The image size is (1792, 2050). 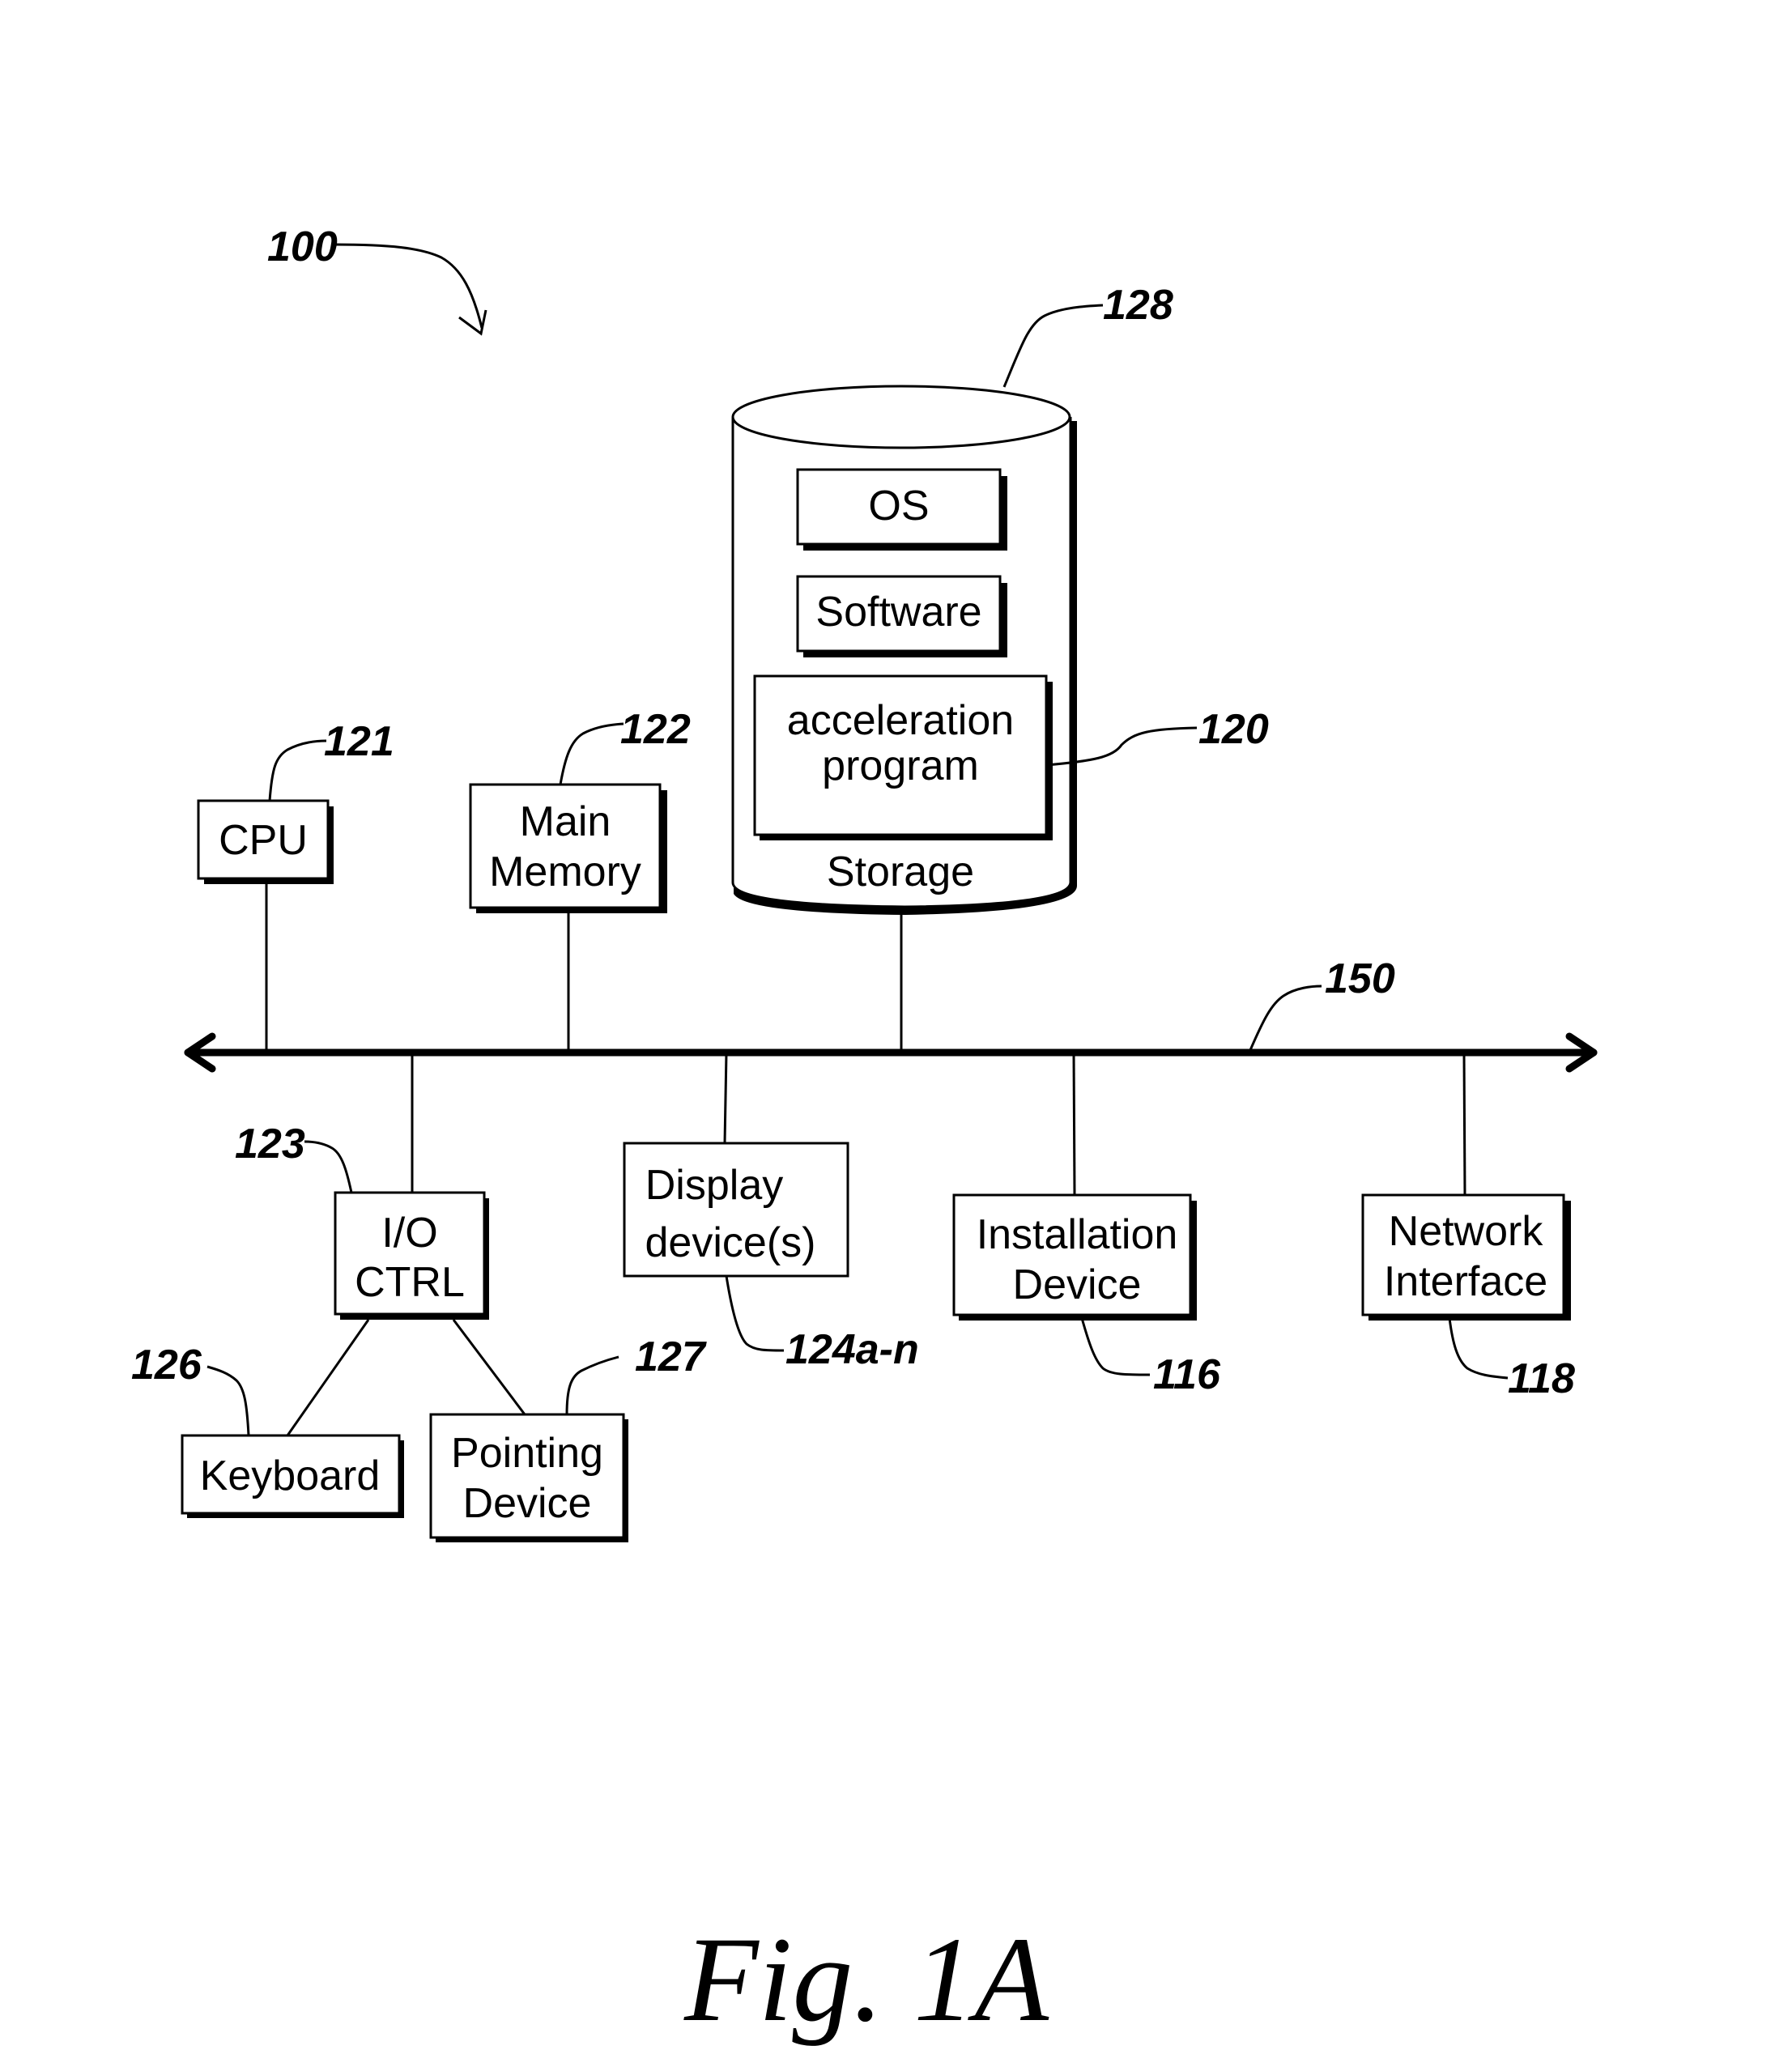 What do you see at coordinates (528, 1503) in the screenshot?
I see `pointing-device-line2: Device` at bounding box center [528, 1503].